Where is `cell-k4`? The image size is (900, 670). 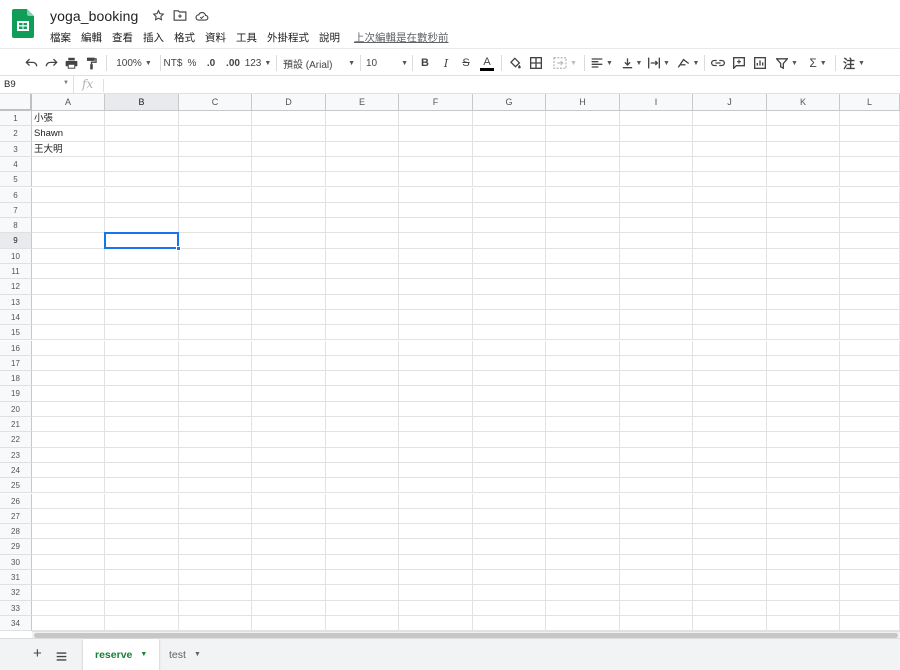
cell-k4 is located at coordinates (803, 164).